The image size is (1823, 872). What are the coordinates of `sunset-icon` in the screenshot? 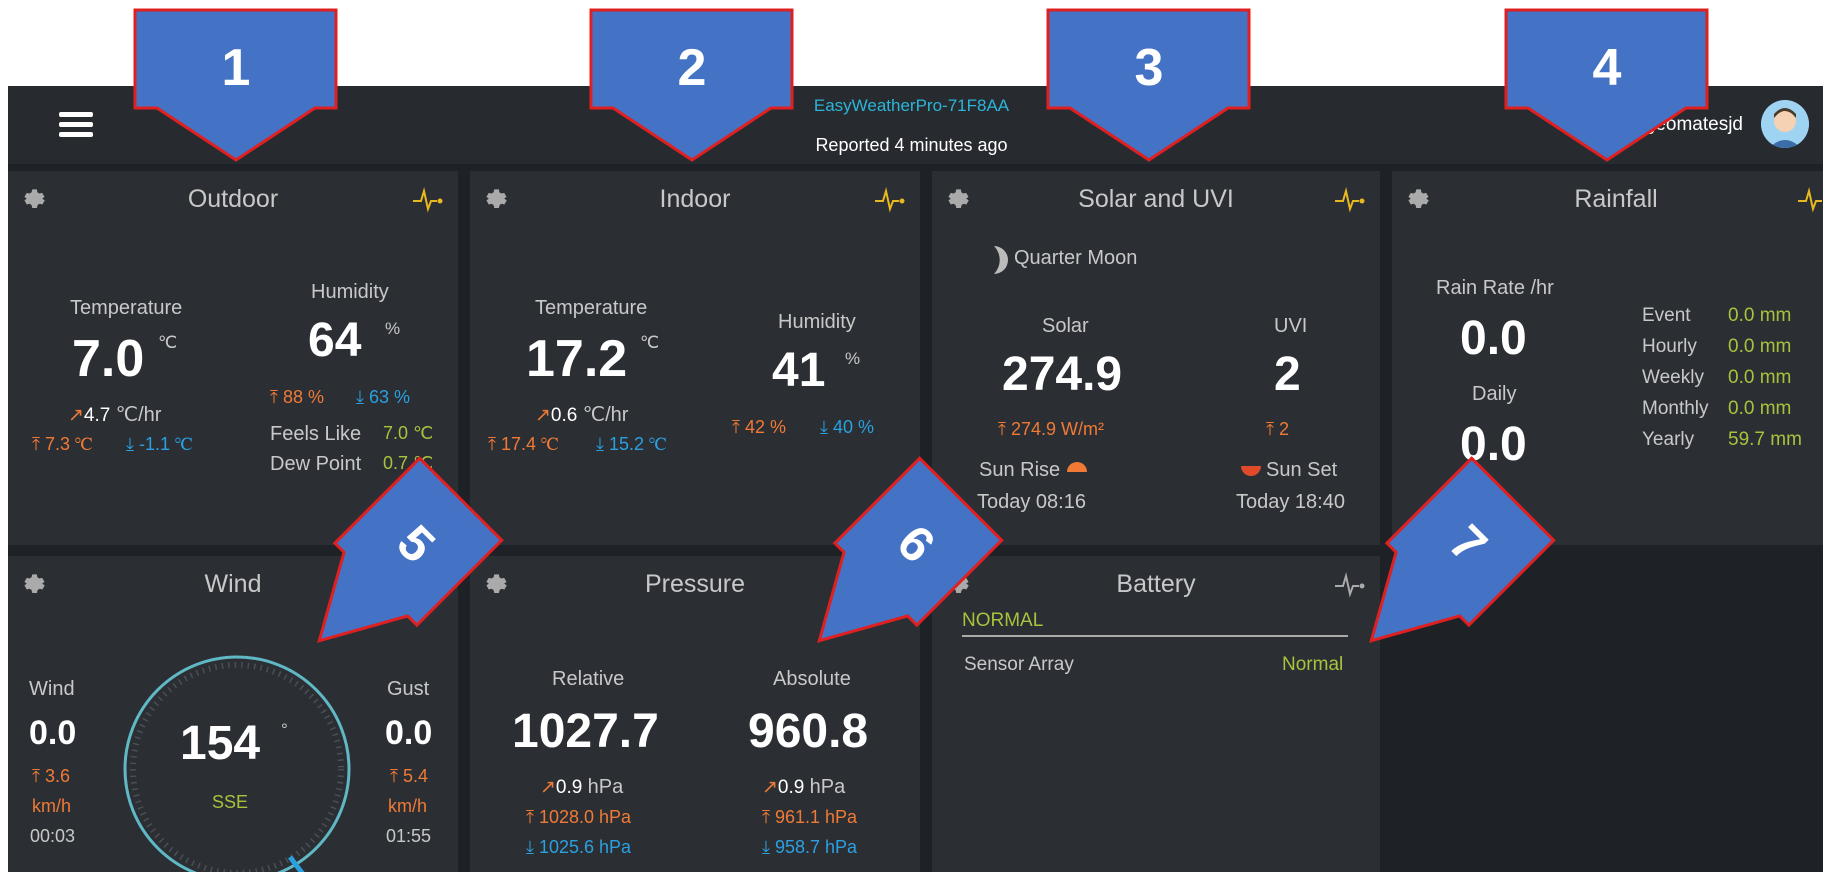 It's located at (1251, 471).